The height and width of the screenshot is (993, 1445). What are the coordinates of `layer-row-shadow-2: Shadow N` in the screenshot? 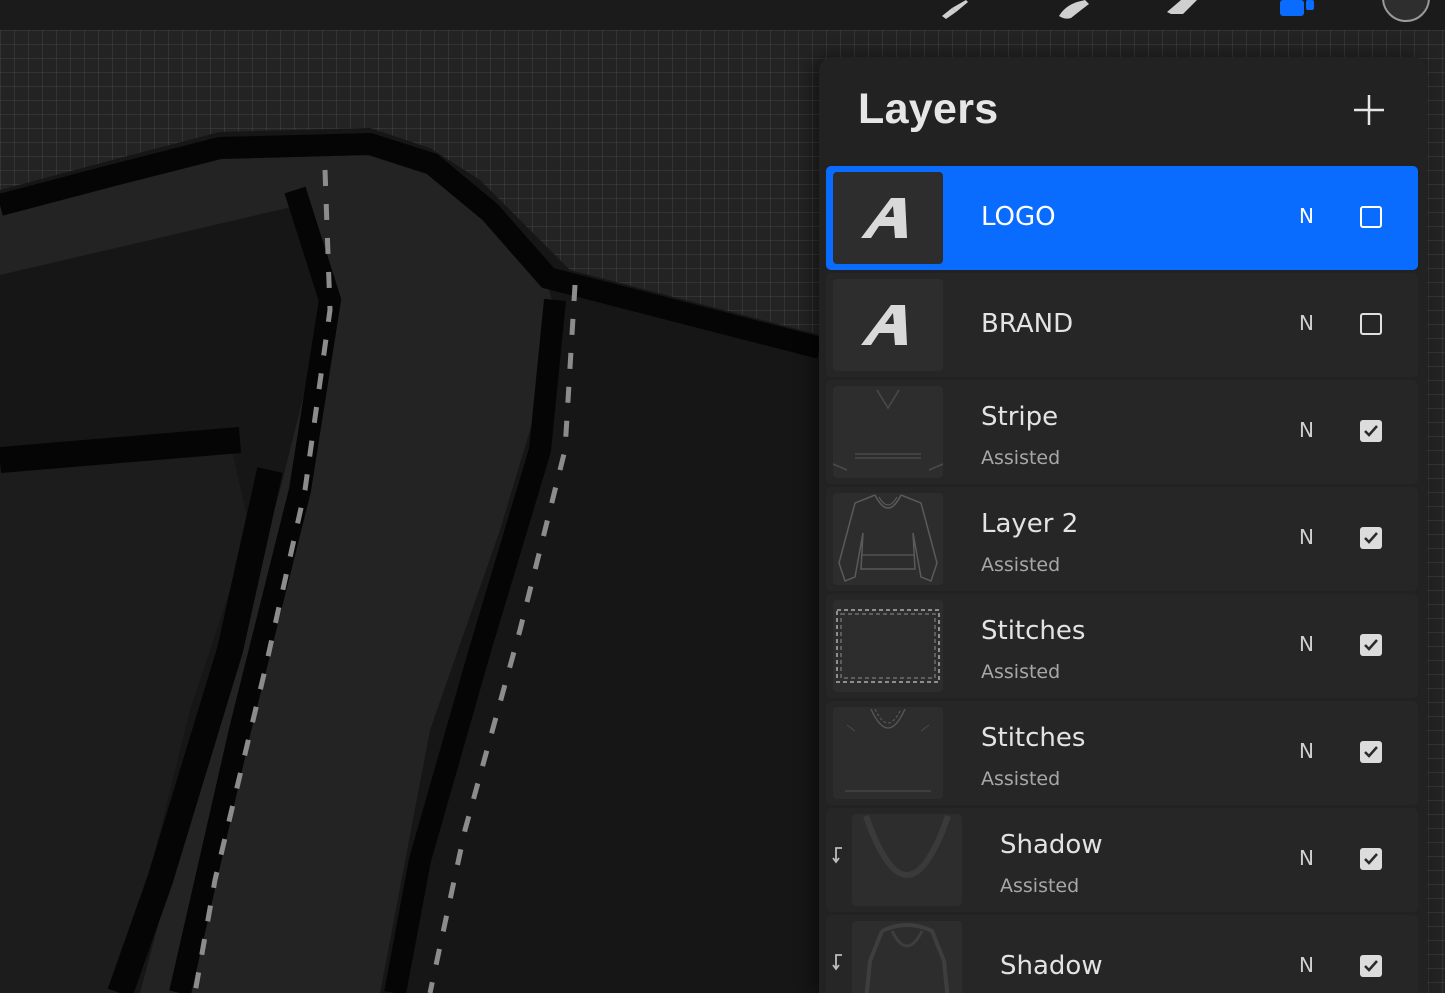 It's located at (1122, 954).